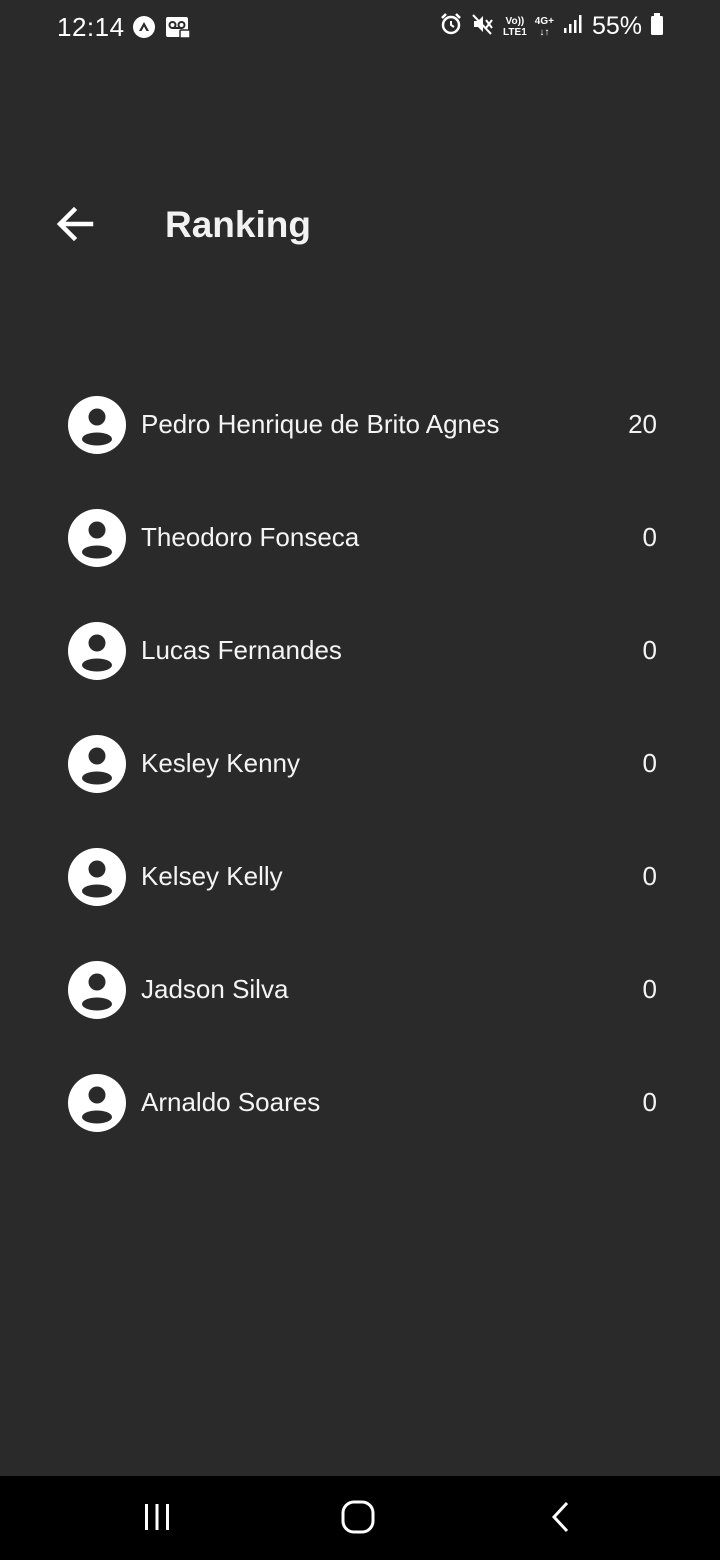  What do you see at coordinates (360, 29) in the screenshot?
I see `status-bar: 12:14 Vo)) LTE1 4G+ ↓↑ 55%` at bounding box center [360, 29].